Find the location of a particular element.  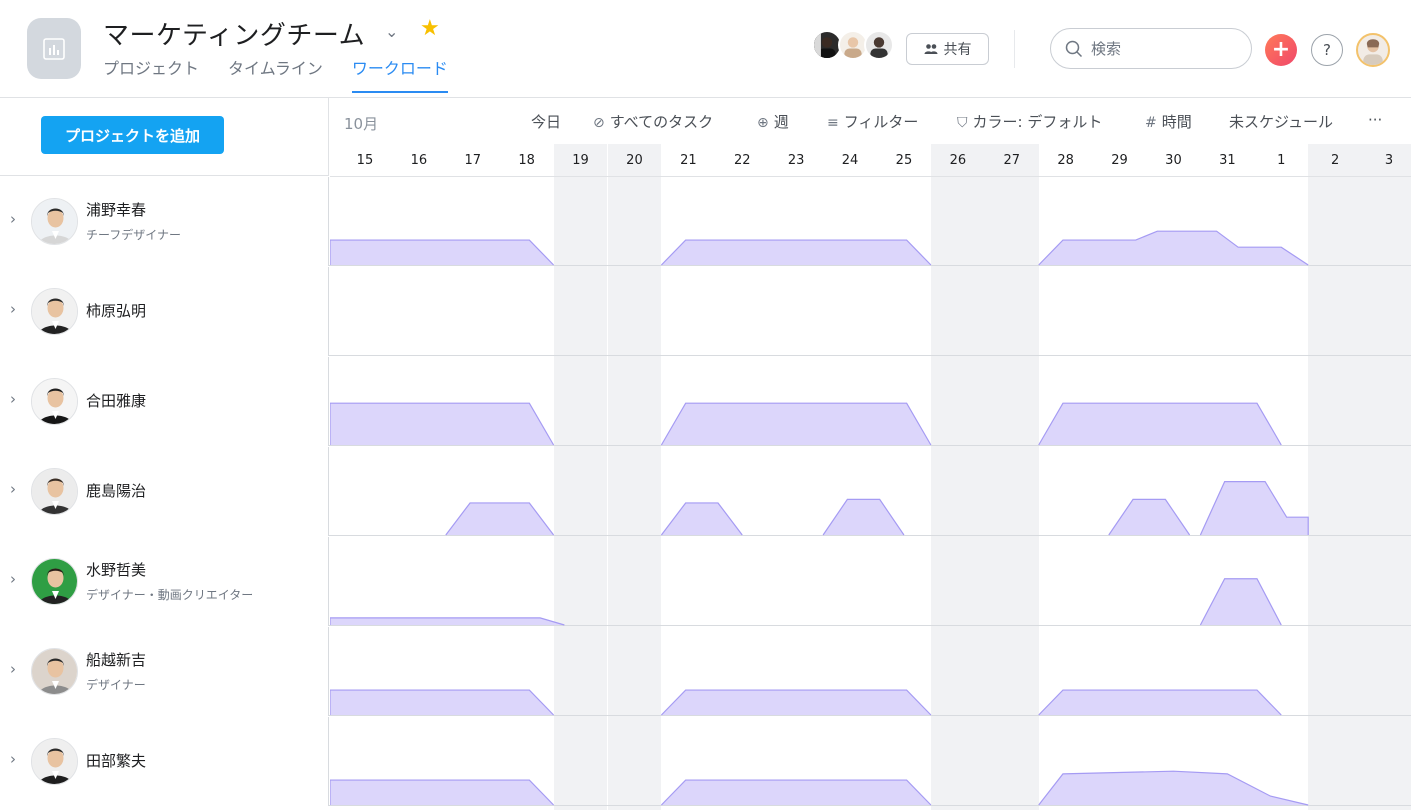

date-label: 17 is located at coordinates (473, 160).